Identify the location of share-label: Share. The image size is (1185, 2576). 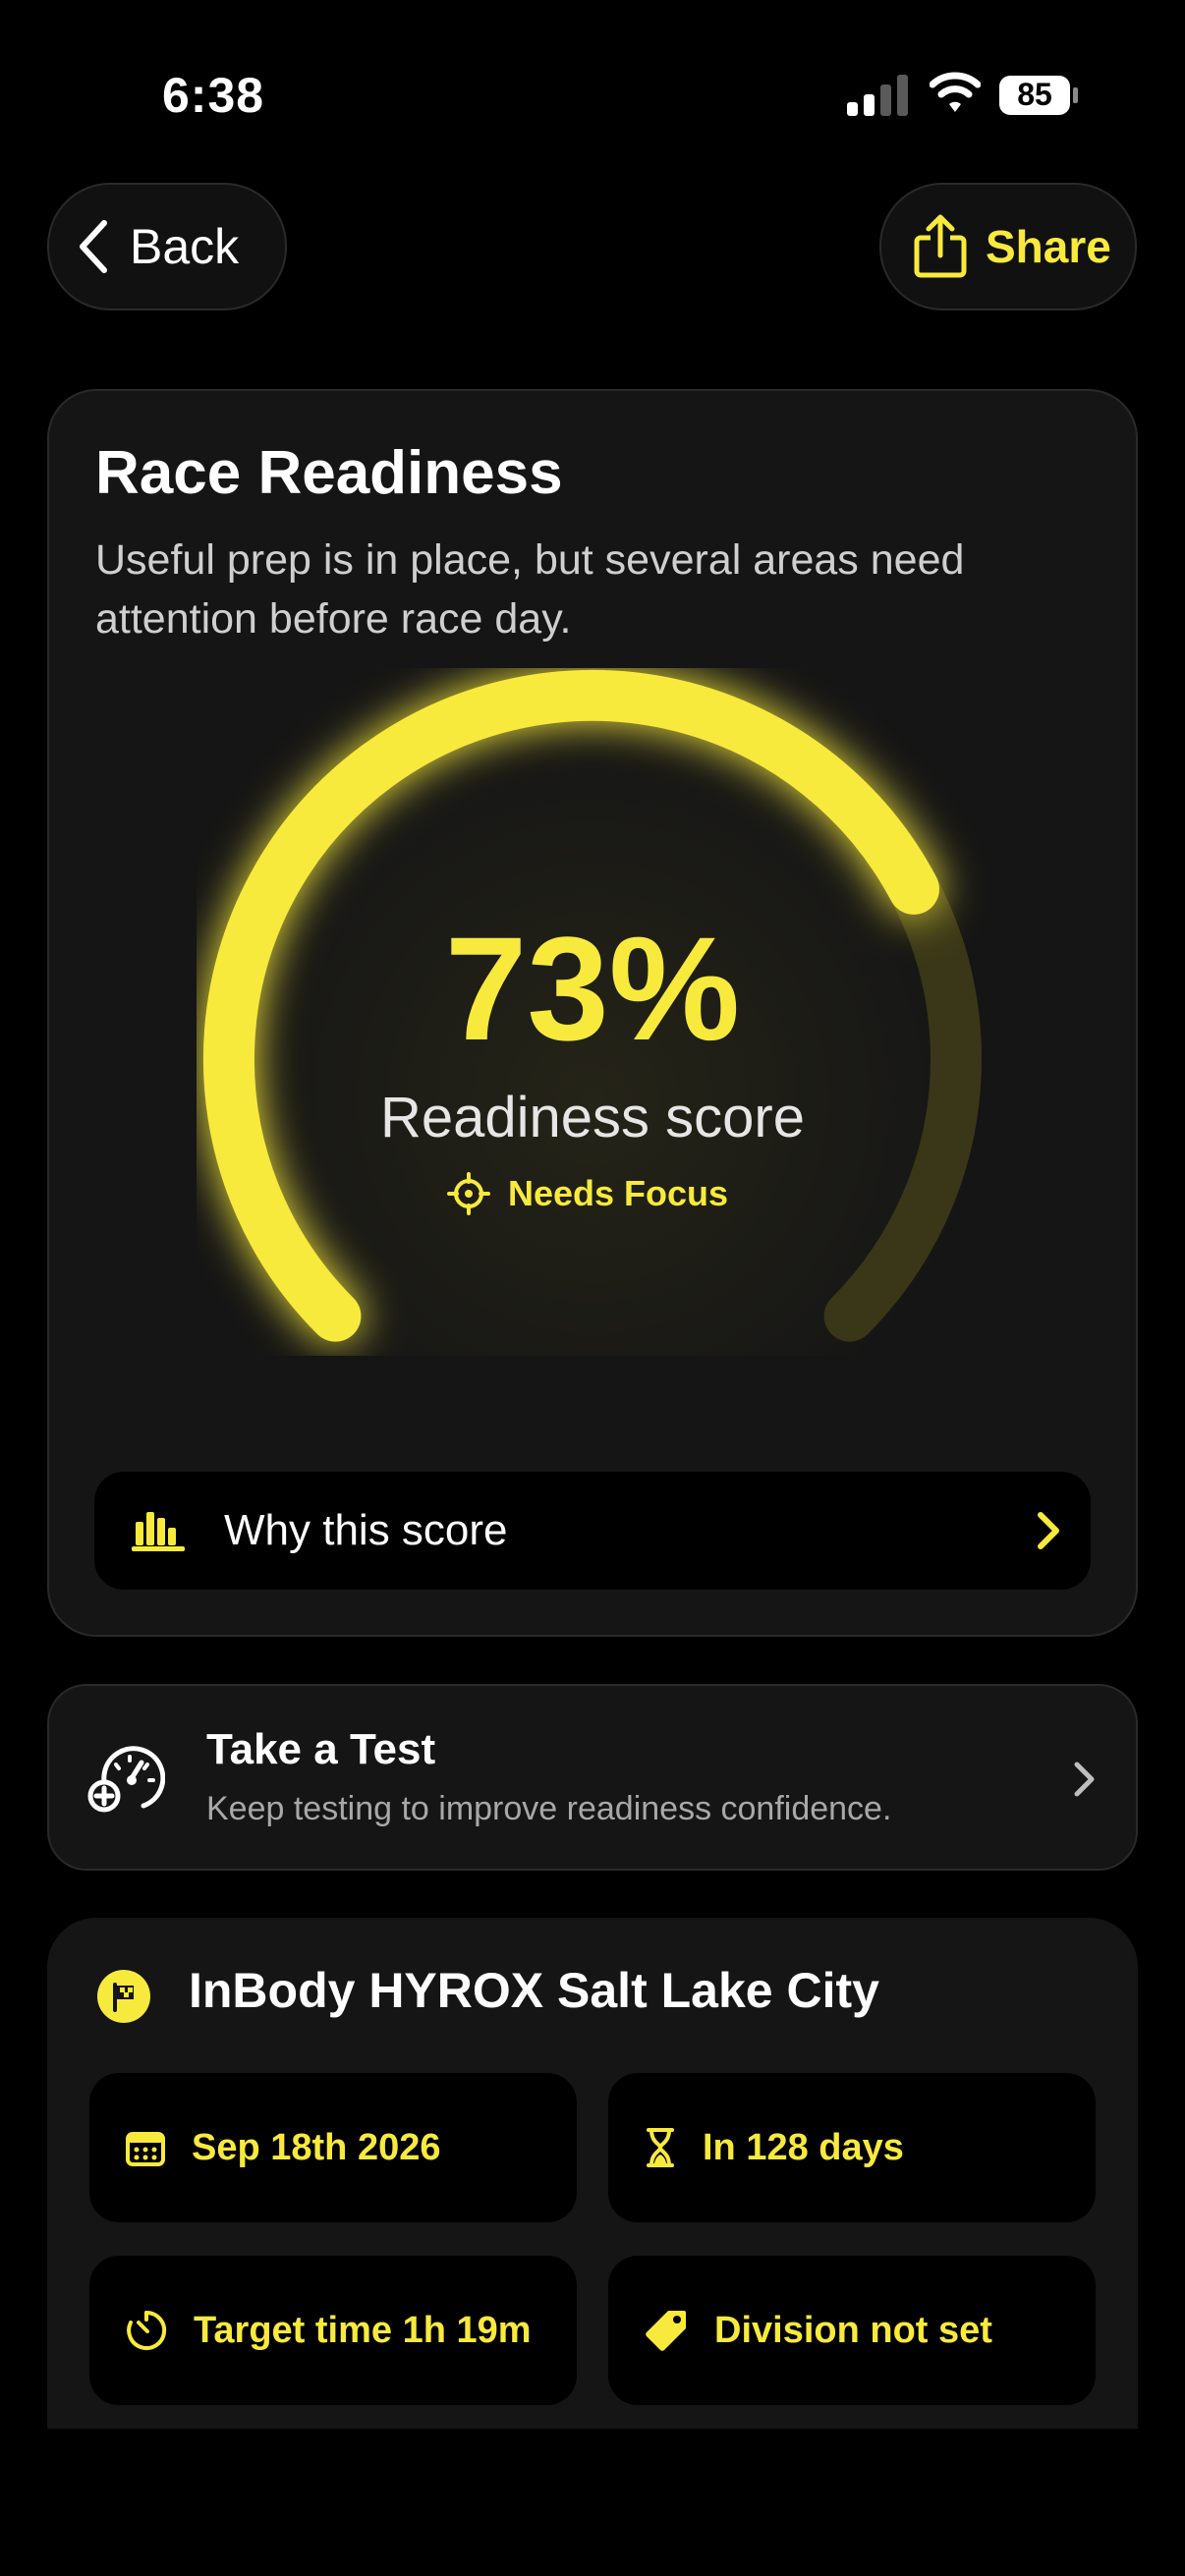
(1049, 246).